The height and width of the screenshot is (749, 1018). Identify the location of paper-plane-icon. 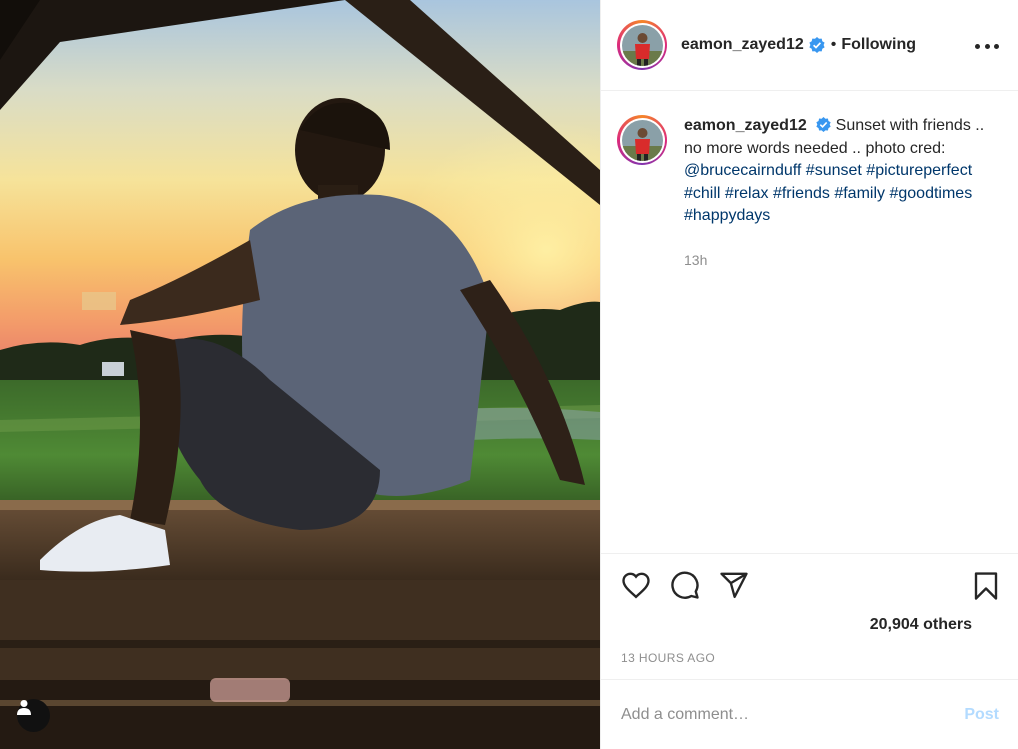
(734, 585).